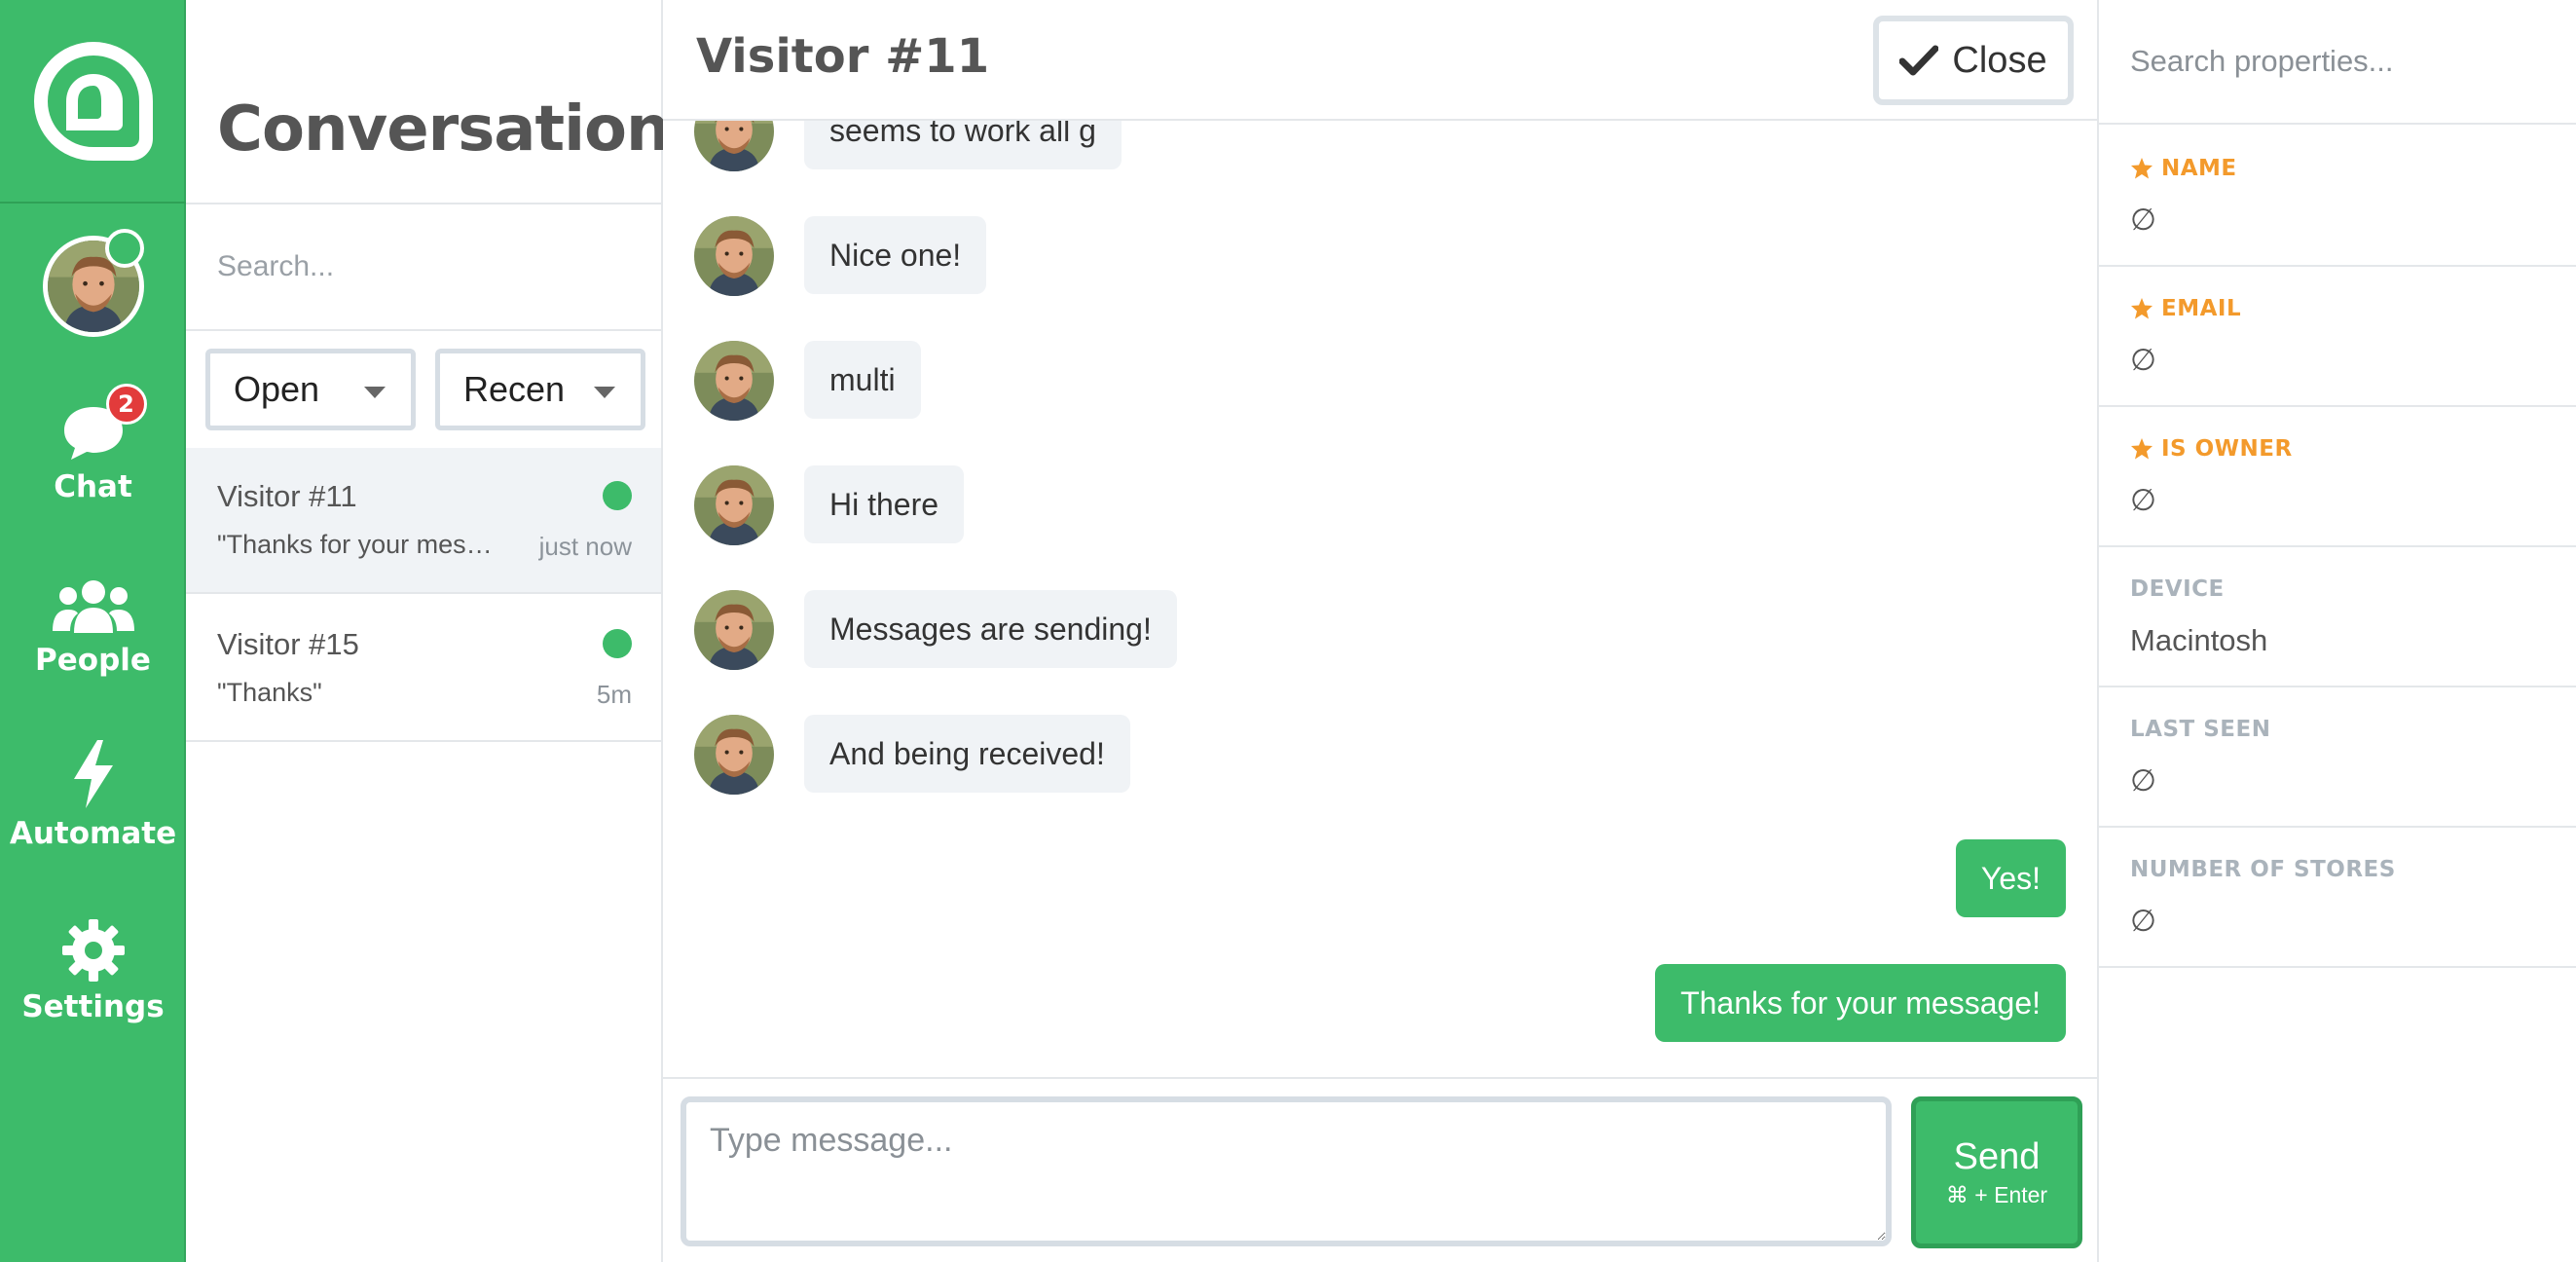  What do you see at coordinates (358, 544) in the screenshot?
I see `conversation-preview: "Thanks for your message!"` at bounding box center [358, 544].